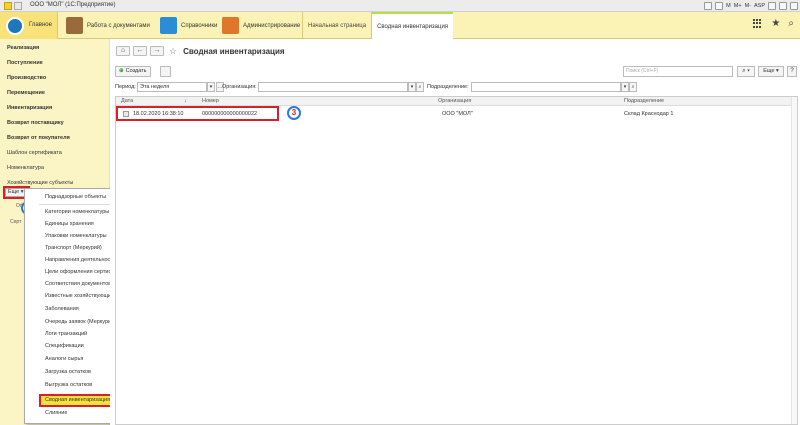 This screenshot has height=425, width=800. What do you see at coordinates (127, 101) in the screenshot?
I see `col-date: Дата` at bounding box center [127, 101].